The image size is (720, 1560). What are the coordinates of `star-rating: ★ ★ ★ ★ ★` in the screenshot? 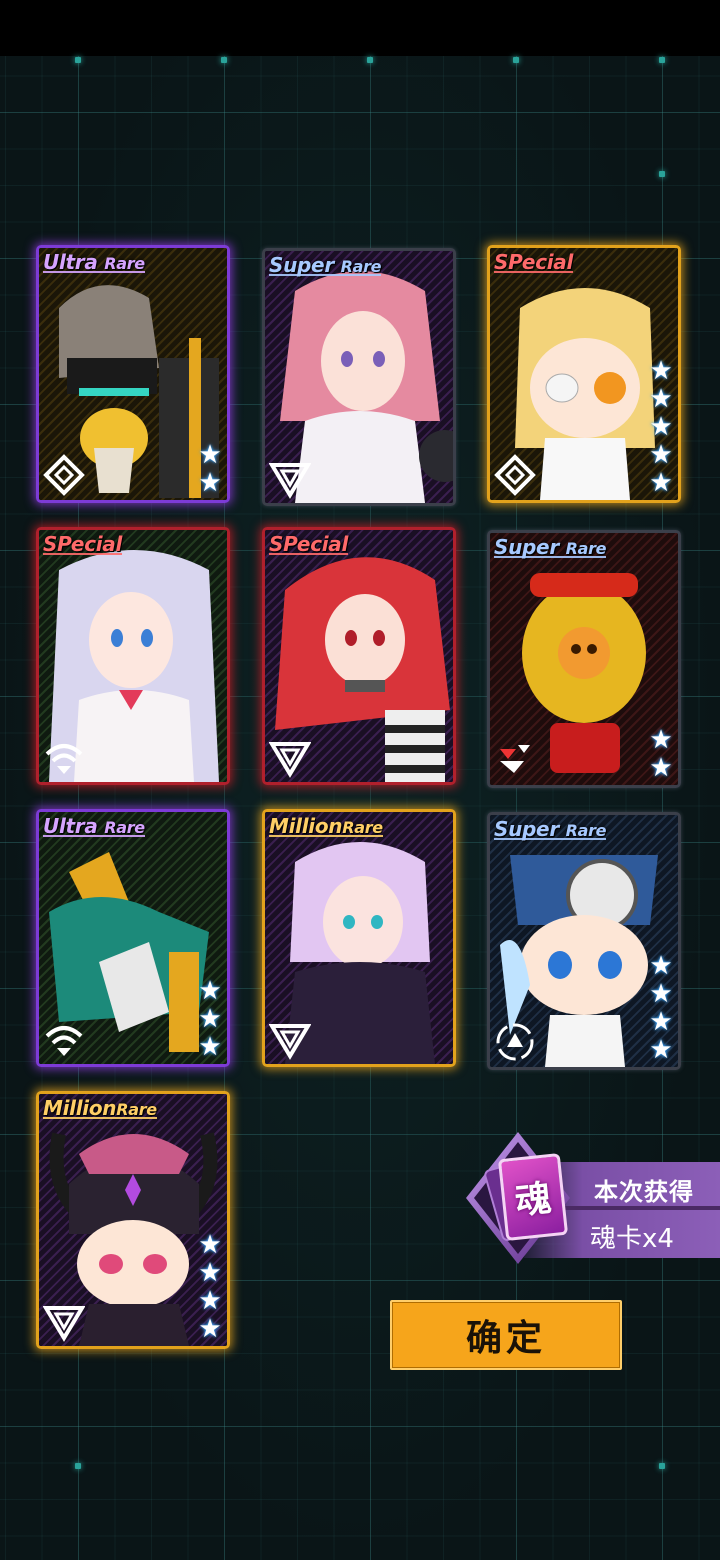 It's located at (661, 427).